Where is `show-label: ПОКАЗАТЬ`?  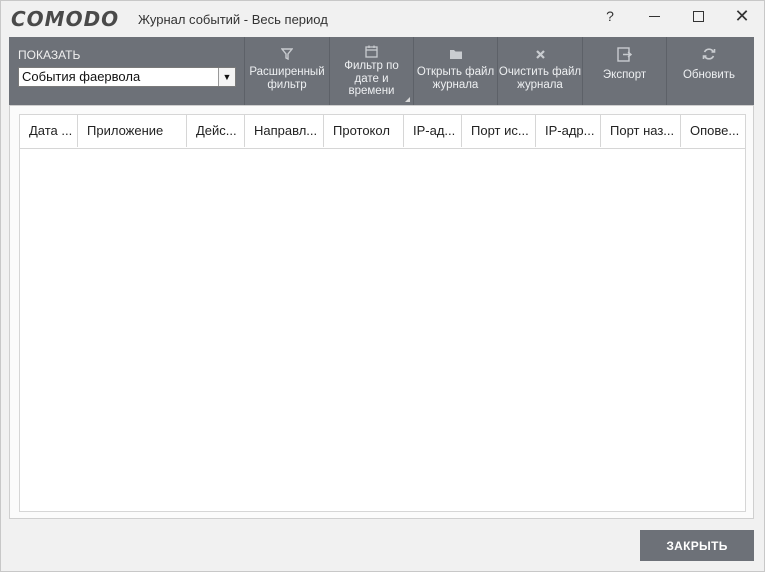
show-label: ПОКАЗАТЬ is located at coordinates (49, 55).